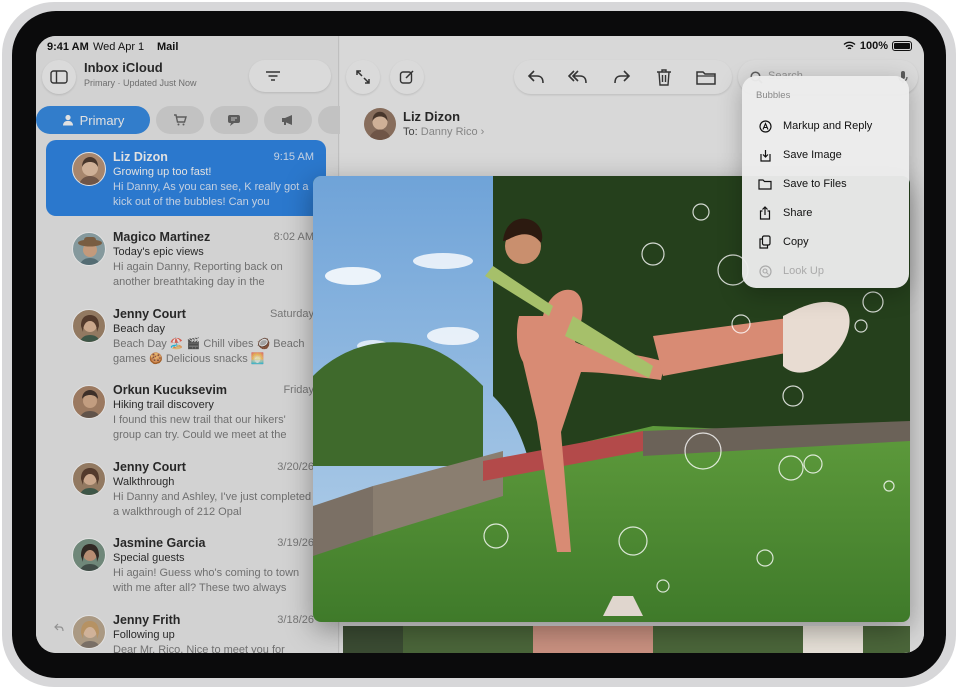 The width and height of the screenshot is (958, 689). I want to click on menu-item-label: Save Image, so click(812, 155).